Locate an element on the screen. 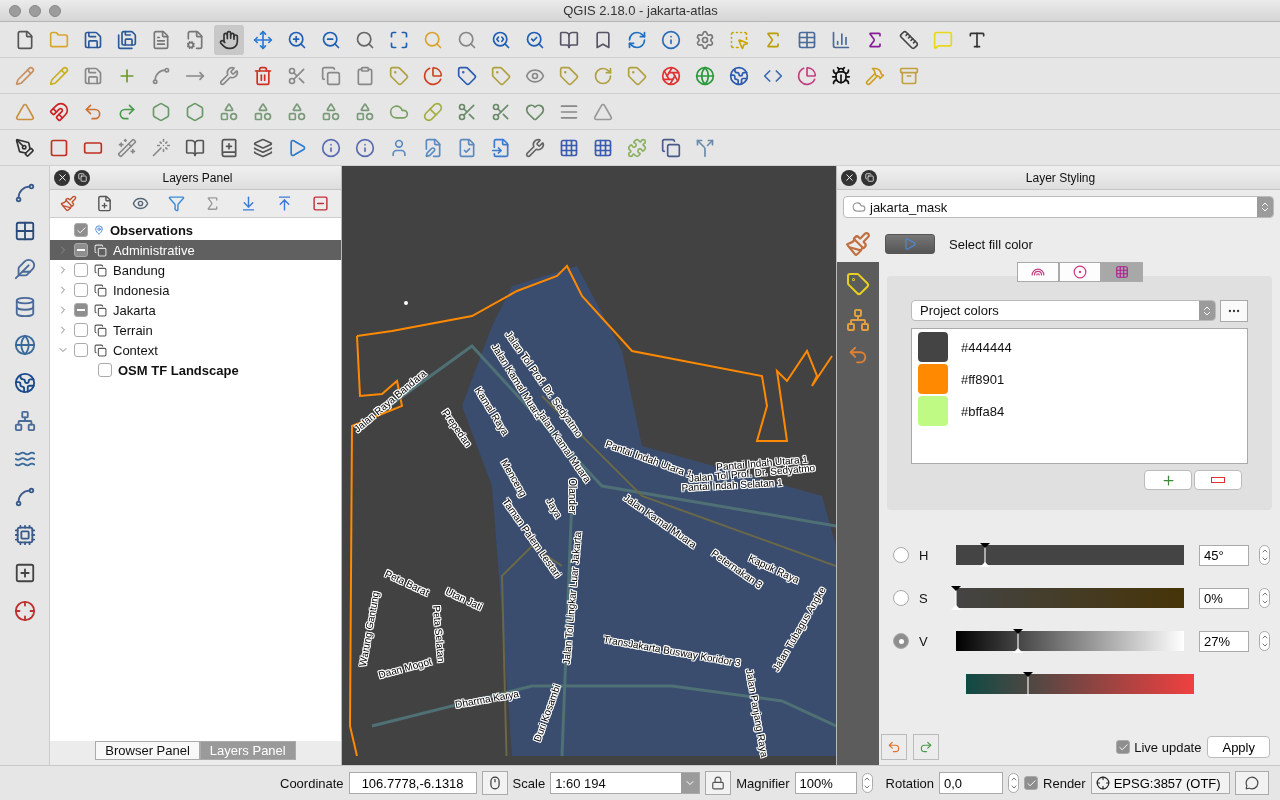 Image resolution: width=1280 pixels, height=800 pixels. apply-button: Apply is located at coordinates (1238, 747).